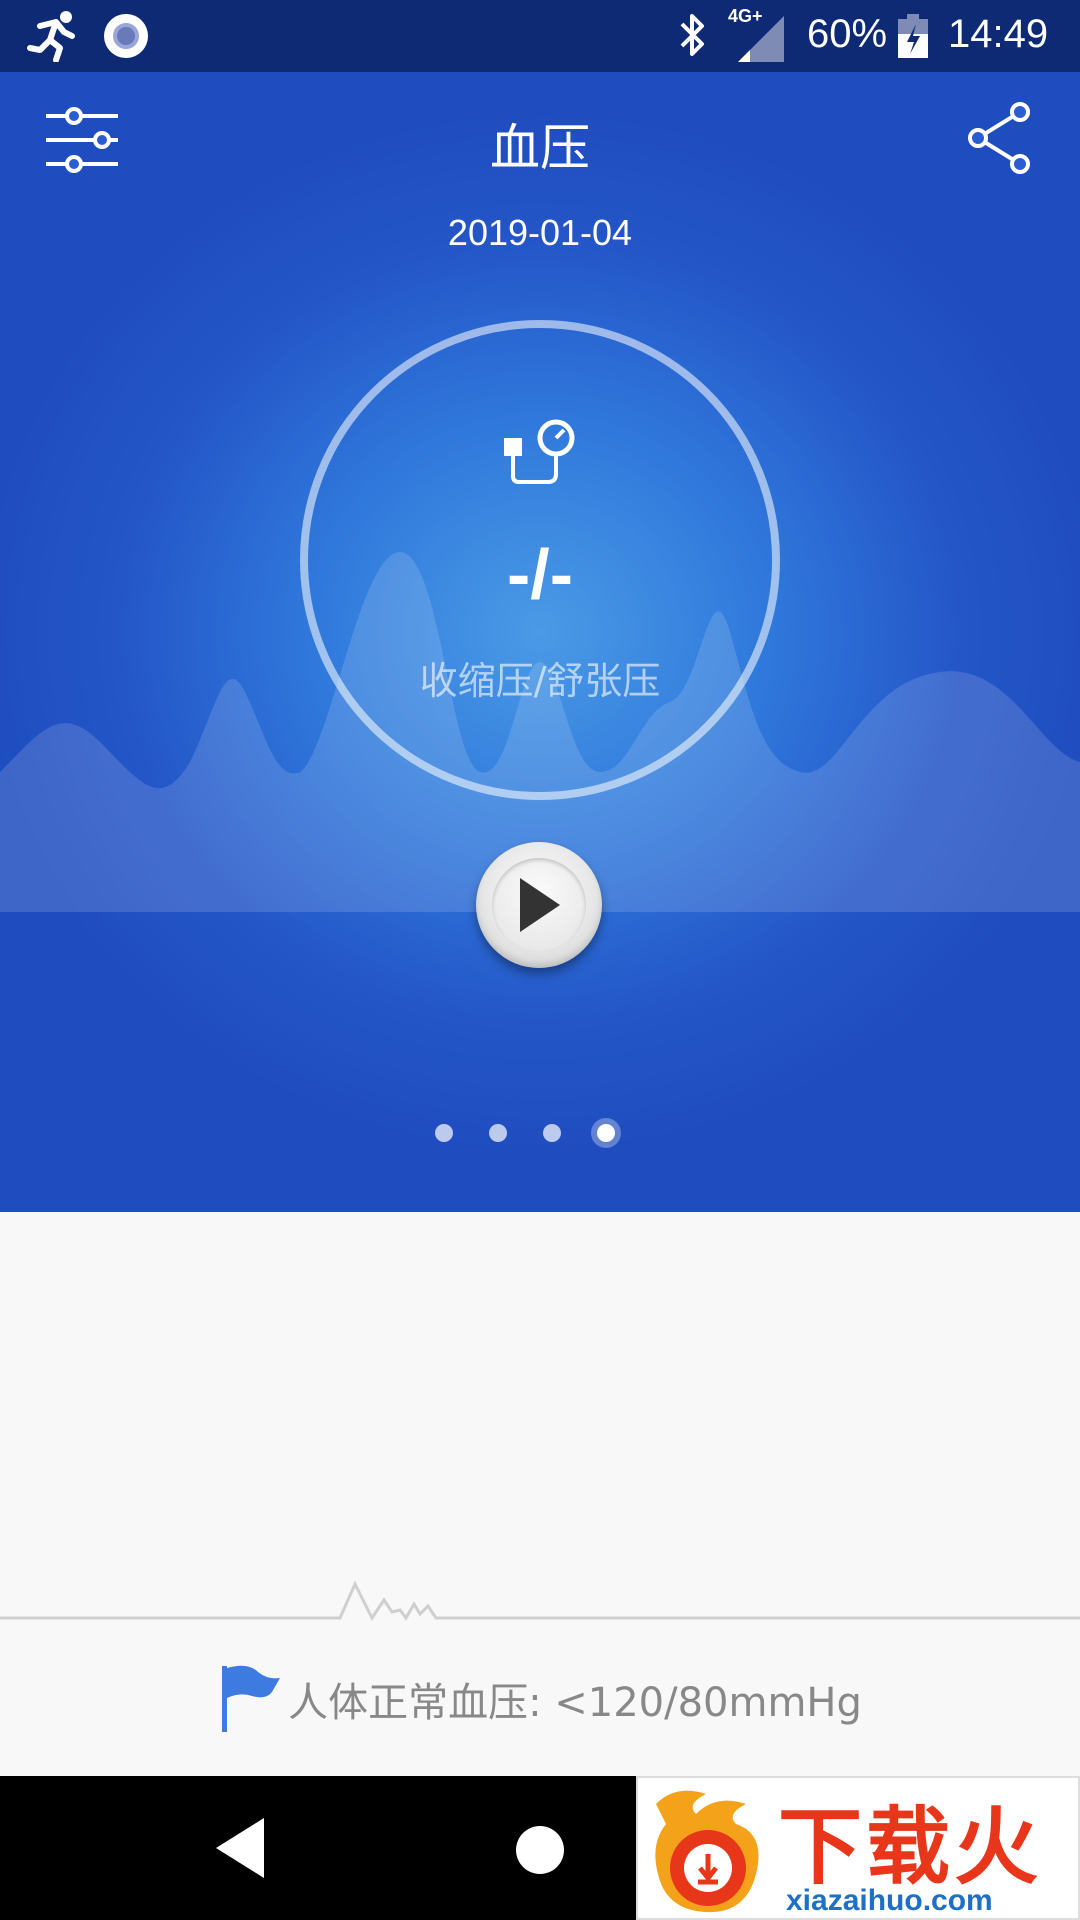  Describe the element at coordinates (51, 36) in the screenshot. I see `running-icon` at that location.